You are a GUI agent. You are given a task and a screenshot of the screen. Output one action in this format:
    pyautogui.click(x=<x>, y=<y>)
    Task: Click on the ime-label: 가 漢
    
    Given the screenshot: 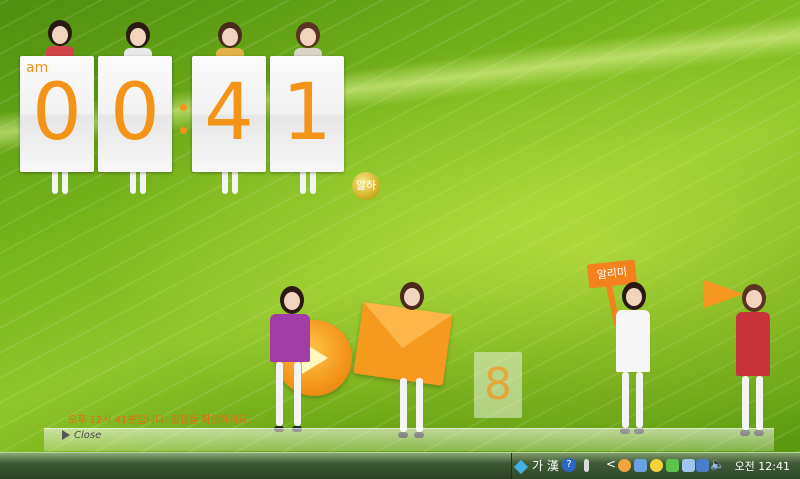 What is the action you would take?
    pyautogui.click(x=545, y=466)
    